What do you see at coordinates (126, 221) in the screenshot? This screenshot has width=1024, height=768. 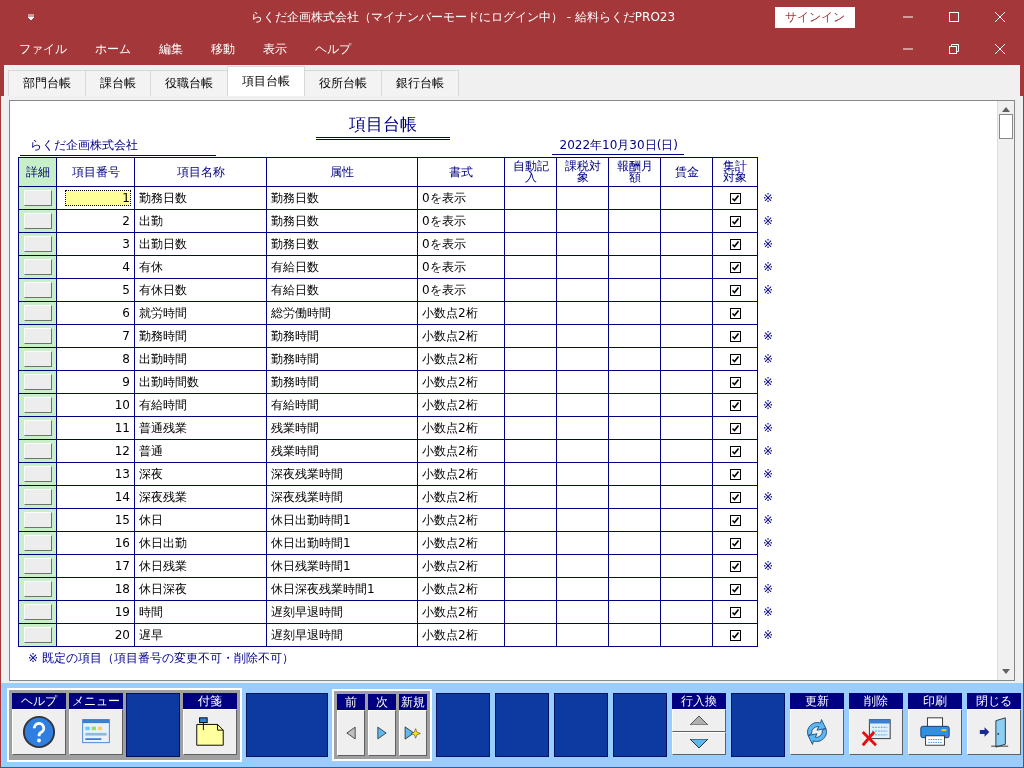 I see `table-cell: 2` at bounding box center [126, 221].